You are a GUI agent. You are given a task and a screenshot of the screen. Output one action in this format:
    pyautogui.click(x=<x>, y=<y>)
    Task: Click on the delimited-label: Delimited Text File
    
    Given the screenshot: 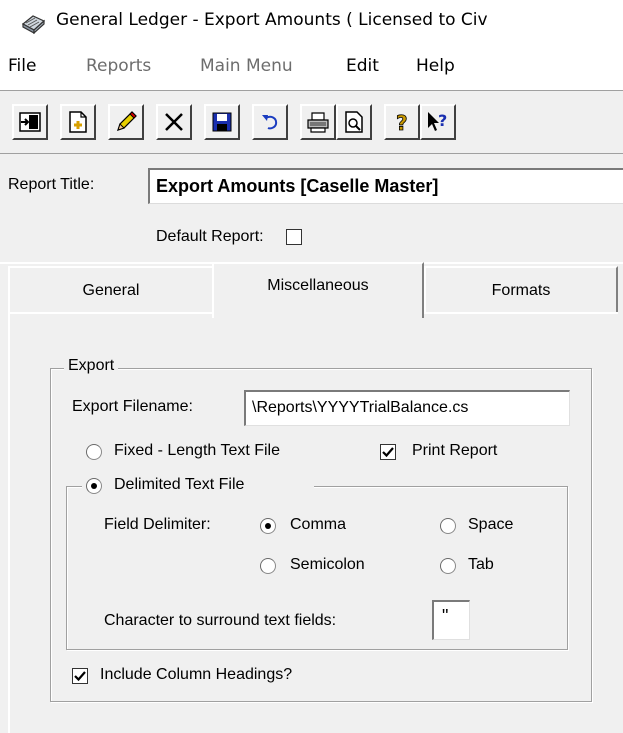 What is the action you would take?
    pyautogui.click(x=179, y=484)
    